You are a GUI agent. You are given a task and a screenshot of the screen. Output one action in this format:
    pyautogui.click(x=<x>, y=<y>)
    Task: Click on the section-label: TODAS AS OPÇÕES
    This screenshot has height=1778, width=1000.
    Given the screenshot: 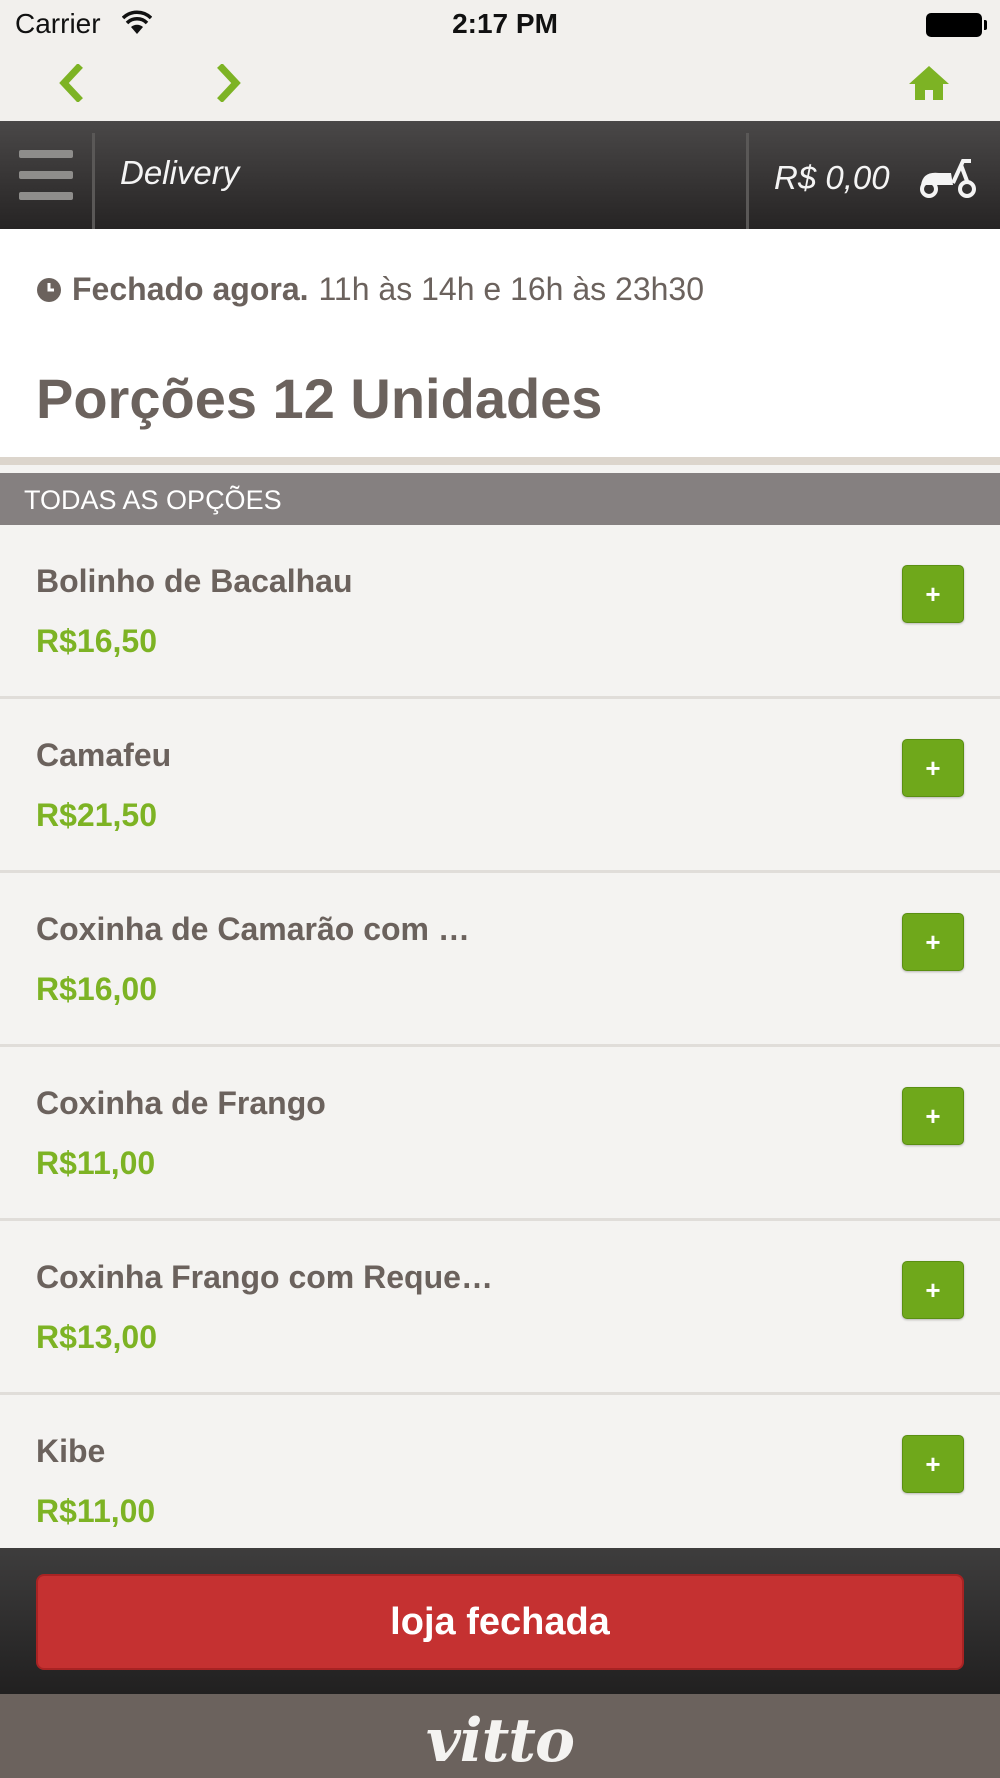 What is the action you would take?
    pyautogui.click(x=153, y=500)
    